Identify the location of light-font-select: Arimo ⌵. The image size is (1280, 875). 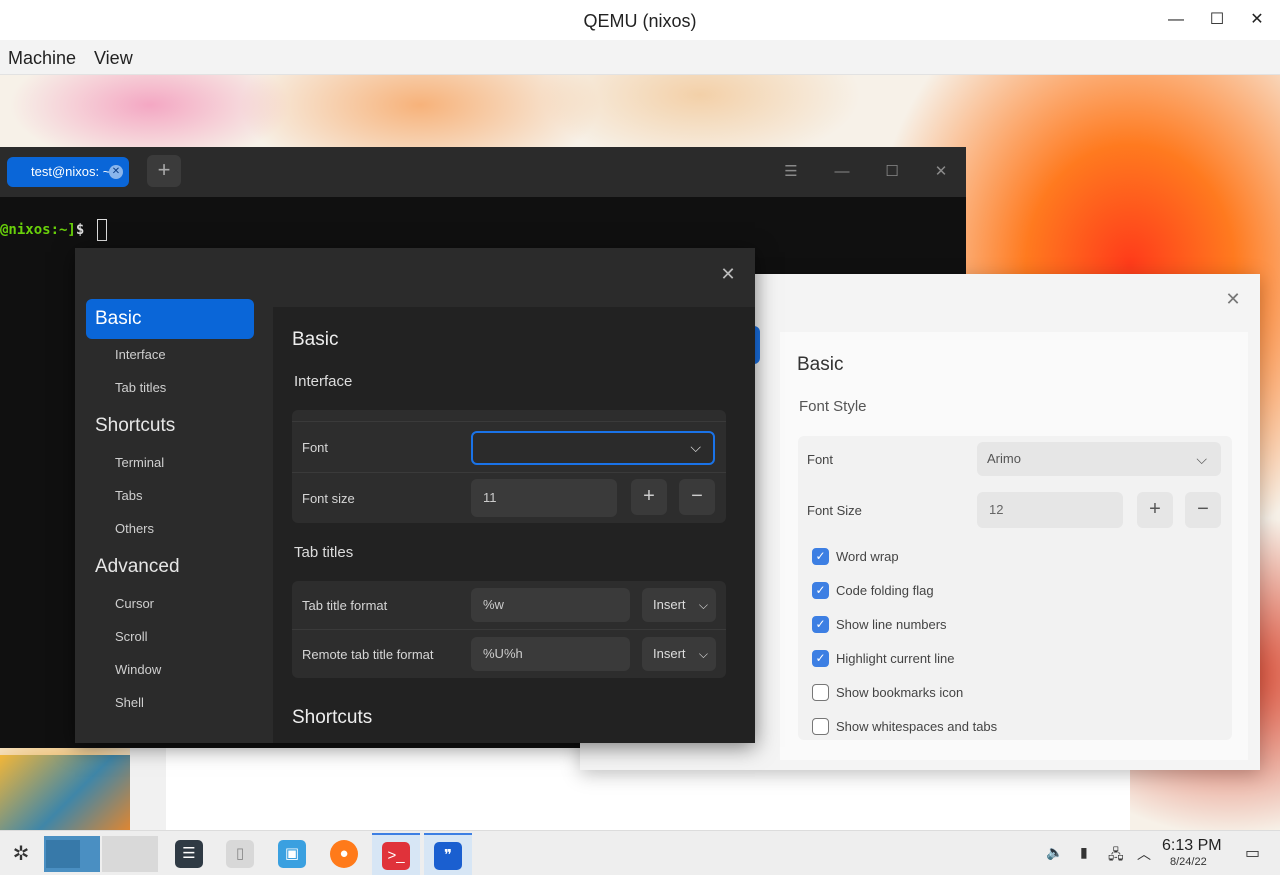
(1099, 459).